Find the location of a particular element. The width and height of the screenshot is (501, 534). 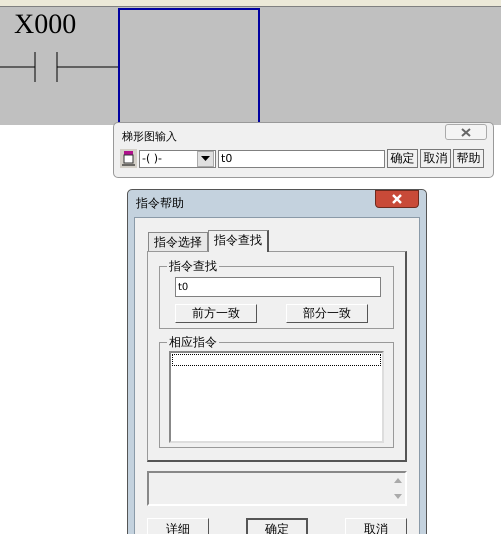

tab: 指令查找 is located at coordinates (238, 241).